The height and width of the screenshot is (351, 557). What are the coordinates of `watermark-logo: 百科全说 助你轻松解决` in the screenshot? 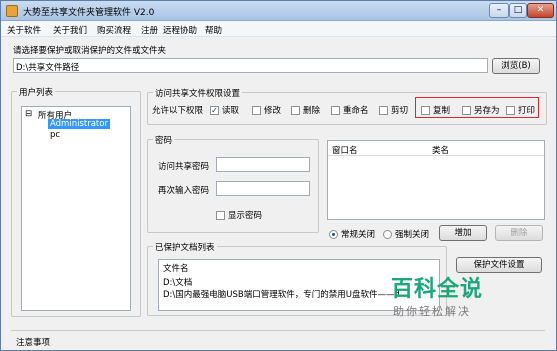 It's located at (456, 297).